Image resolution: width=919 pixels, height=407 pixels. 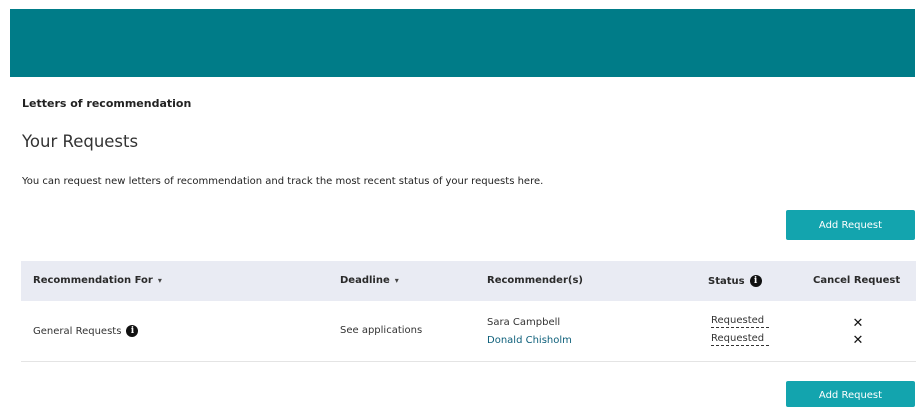 I want to click on column-header-label: Status, so click(x=726, y=281).